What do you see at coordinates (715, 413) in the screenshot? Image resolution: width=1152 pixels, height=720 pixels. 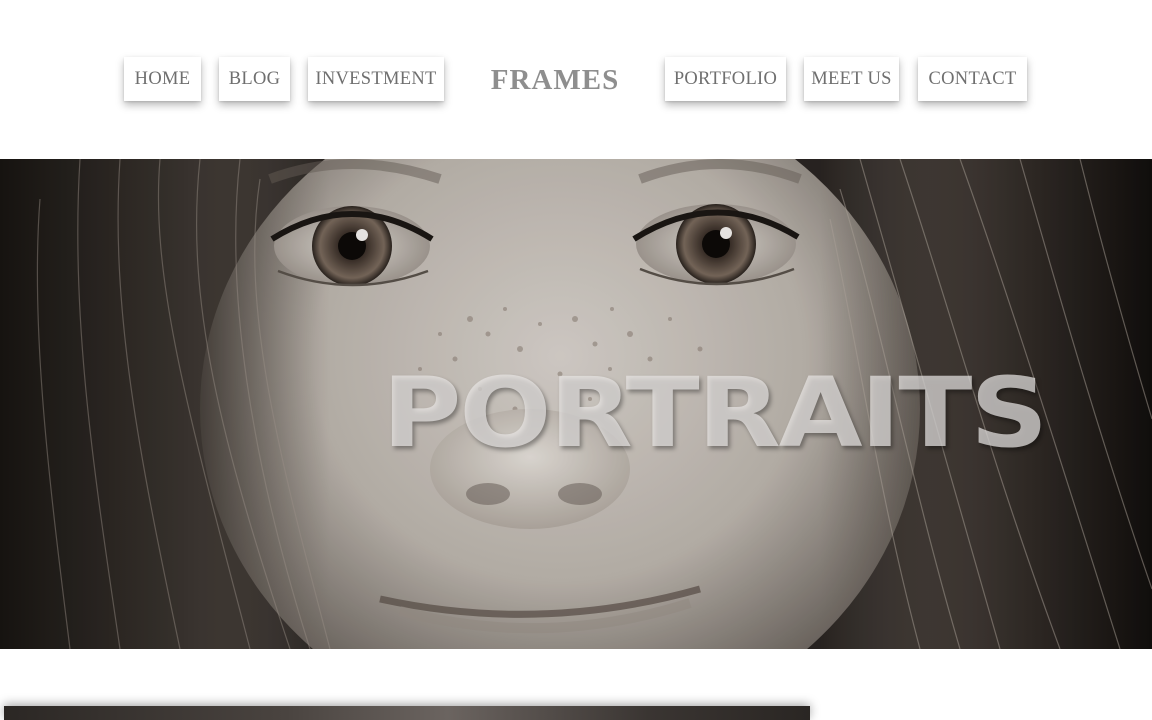 I see `hero-title: PORTRAITS` at bounding box center [715, 413].